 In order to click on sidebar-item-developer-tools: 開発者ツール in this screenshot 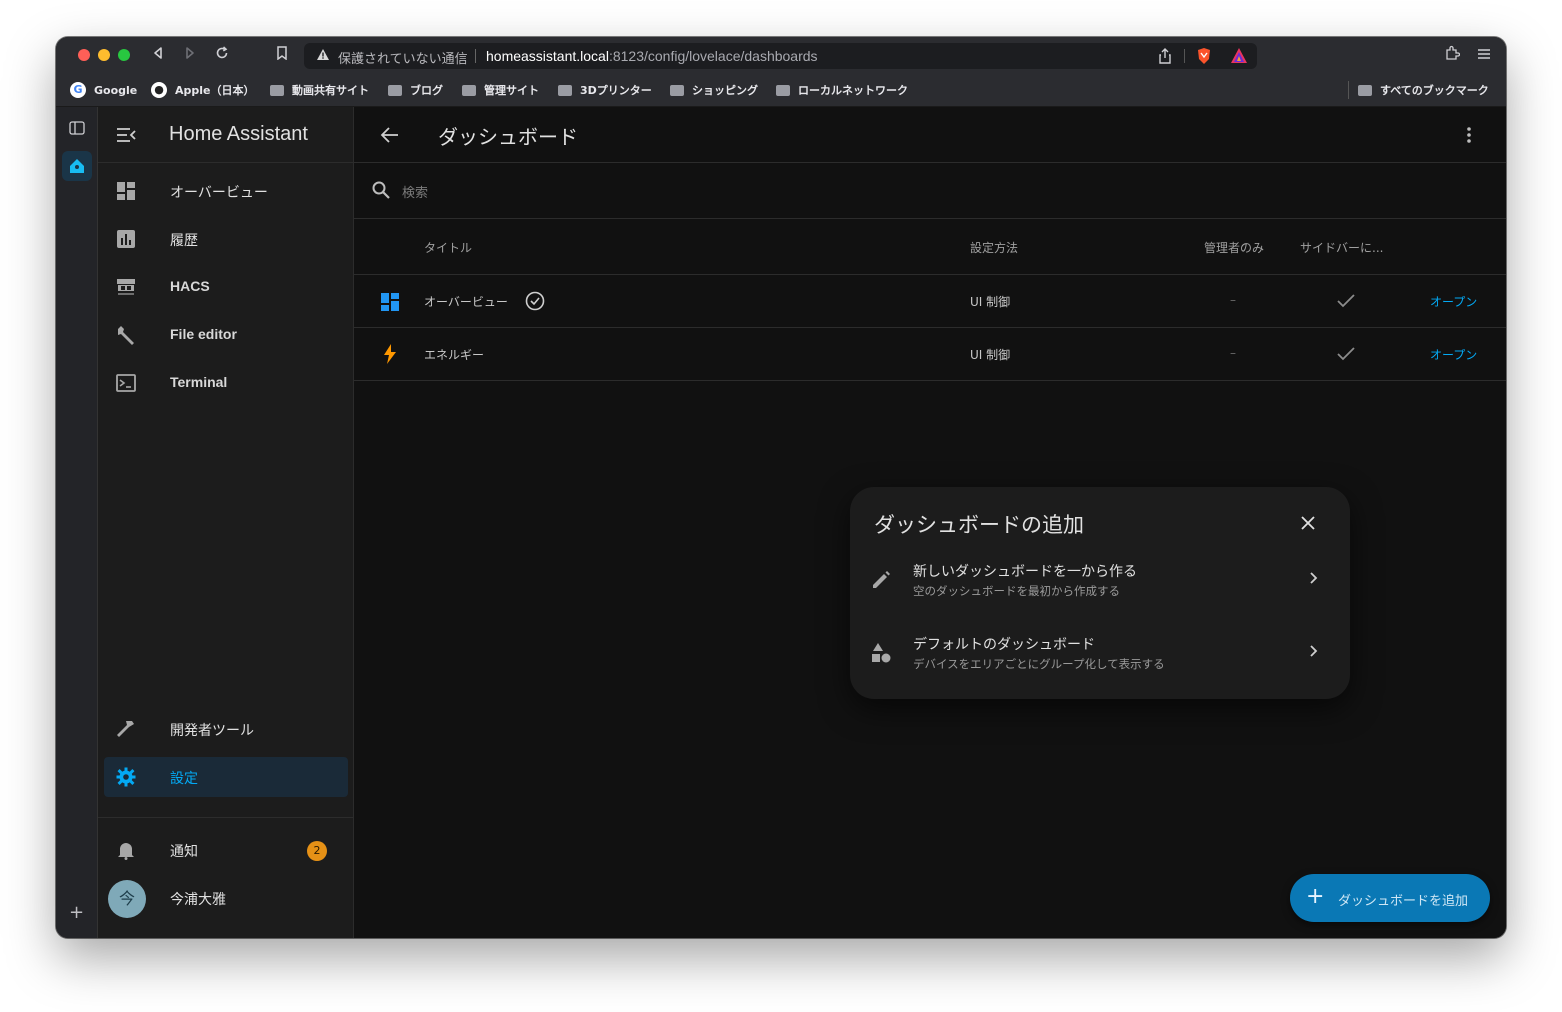, I will do `click(226, 729)`.